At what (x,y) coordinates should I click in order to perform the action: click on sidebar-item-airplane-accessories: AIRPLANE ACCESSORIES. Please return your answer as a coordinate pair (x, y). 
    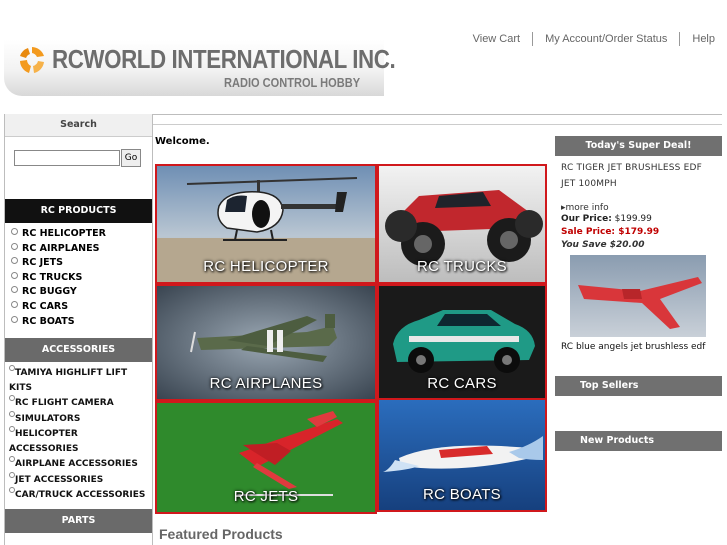
    Looking at the image, I should click on (78, 464).